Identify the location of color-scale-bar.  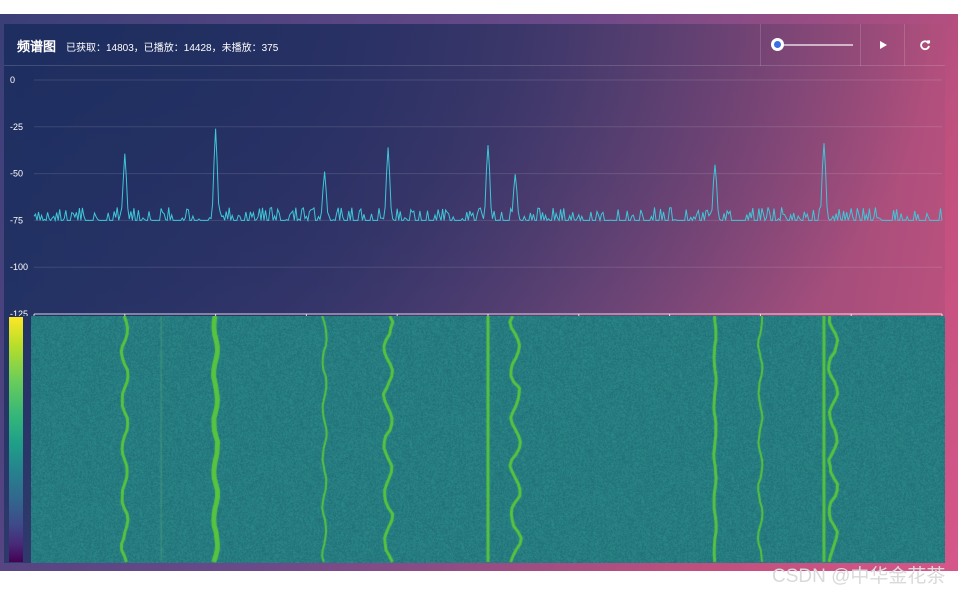
(16, 439).